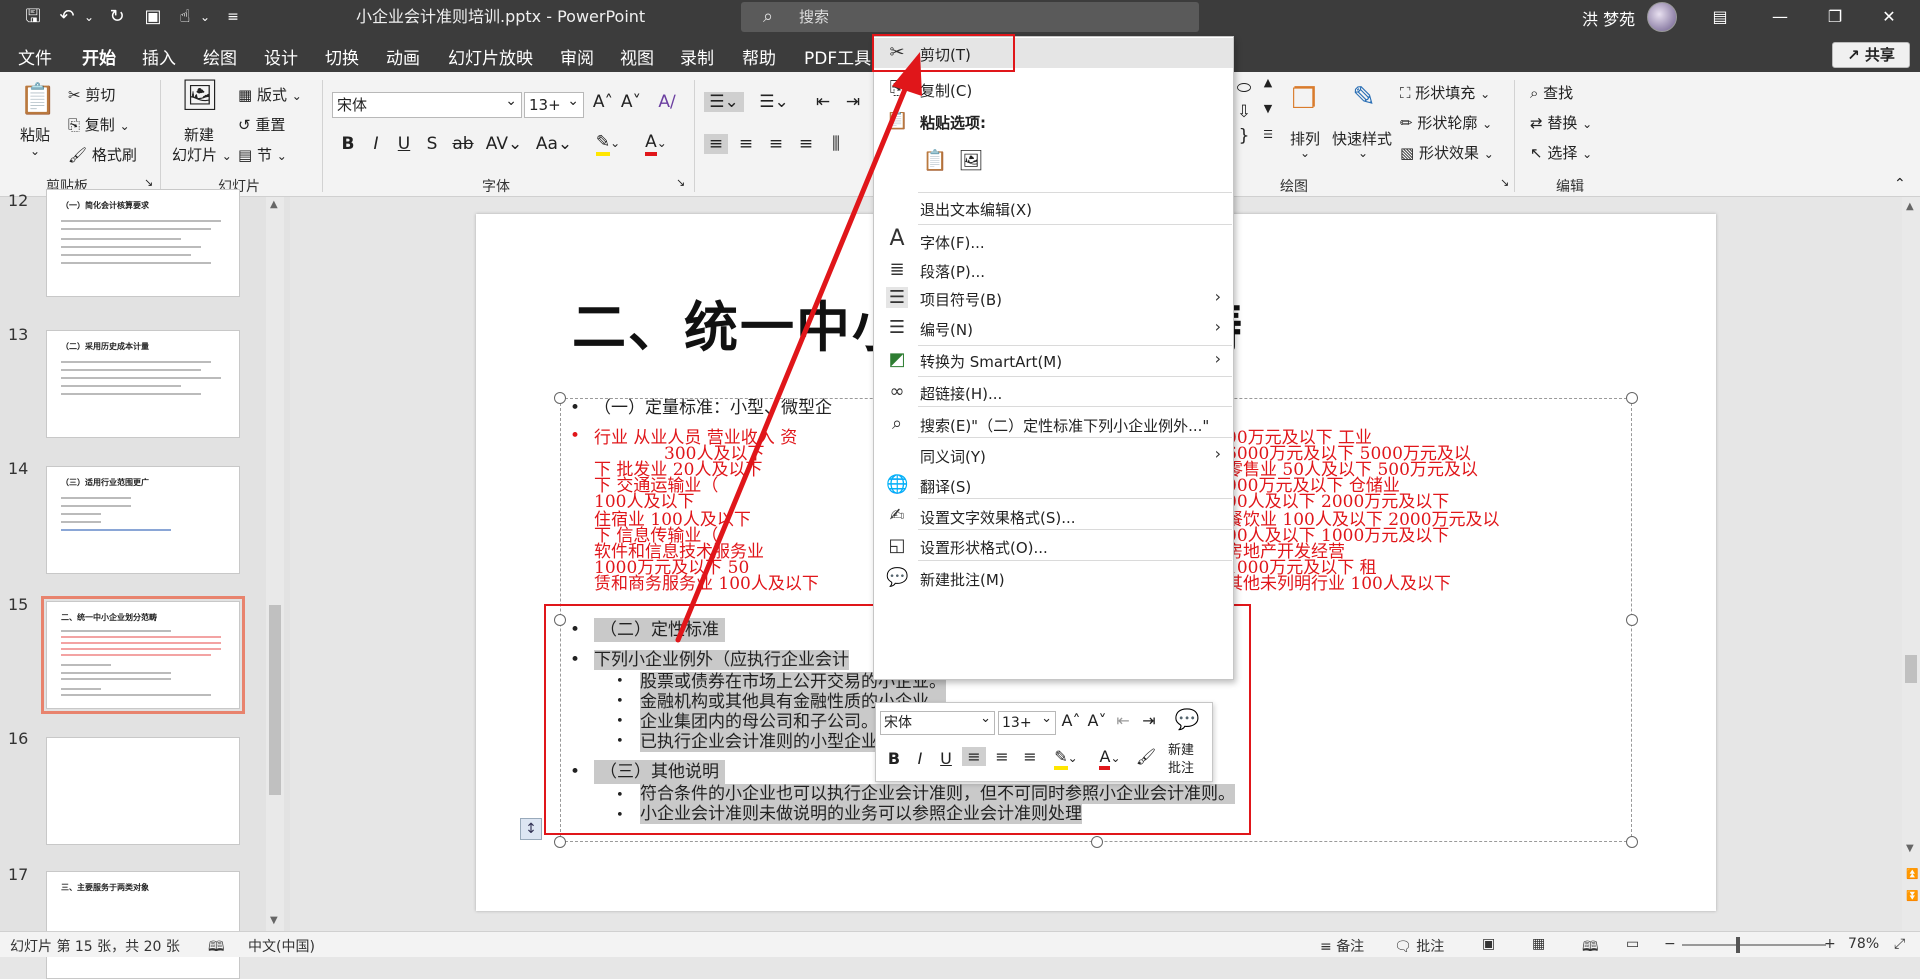  What do you see at coordinates (1053, 485) in the screenshot?
I see `menu-item-translate: 🌐 翻译(S)` at bounding box center [1053, 485].